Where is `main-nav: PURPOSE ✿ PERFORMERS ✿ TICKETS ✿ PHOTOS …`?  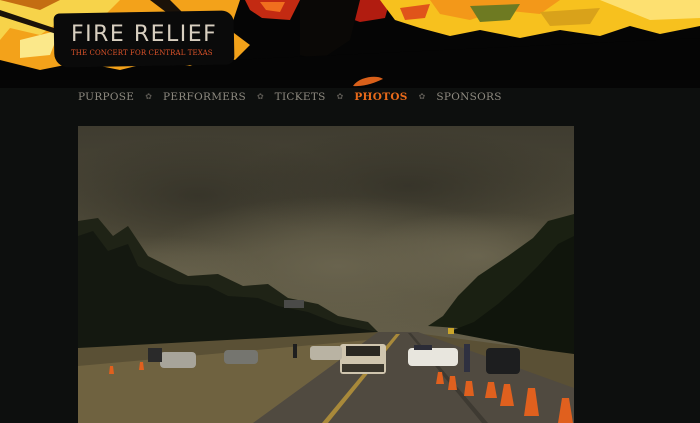 main-nav: PURPOSE ✿ PERFORMERS ✿ TICKETS ✿ PHOTOS … is located at coordinates (290, 97).